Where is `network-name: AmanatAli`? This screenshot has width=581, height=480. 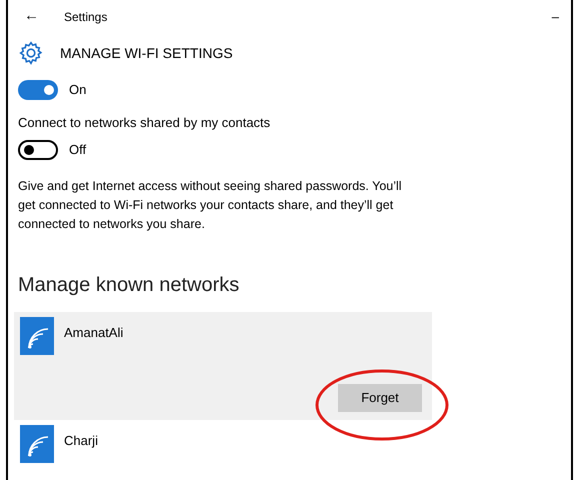
network-name: AmanatAli is located at coordinates (94, 333).